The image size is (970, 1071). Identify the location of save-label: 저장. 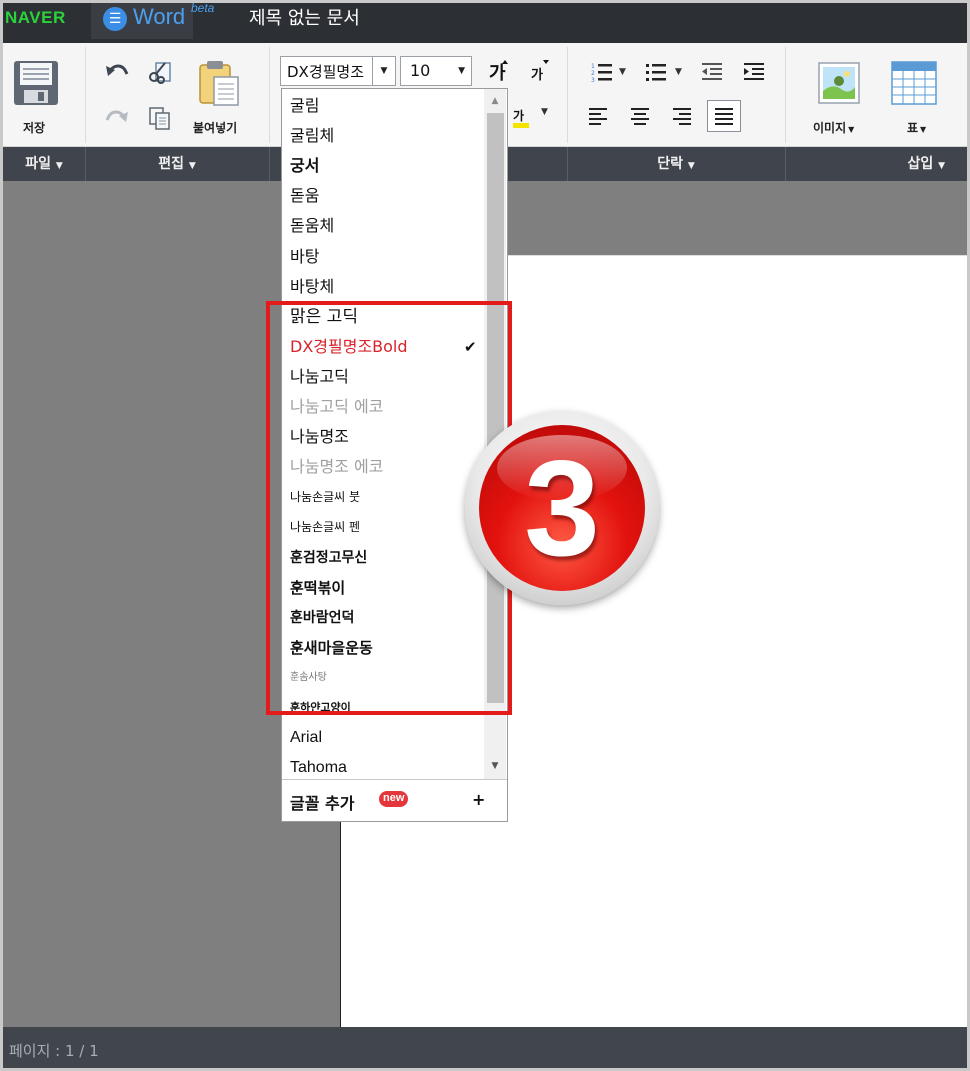
(34, 128).